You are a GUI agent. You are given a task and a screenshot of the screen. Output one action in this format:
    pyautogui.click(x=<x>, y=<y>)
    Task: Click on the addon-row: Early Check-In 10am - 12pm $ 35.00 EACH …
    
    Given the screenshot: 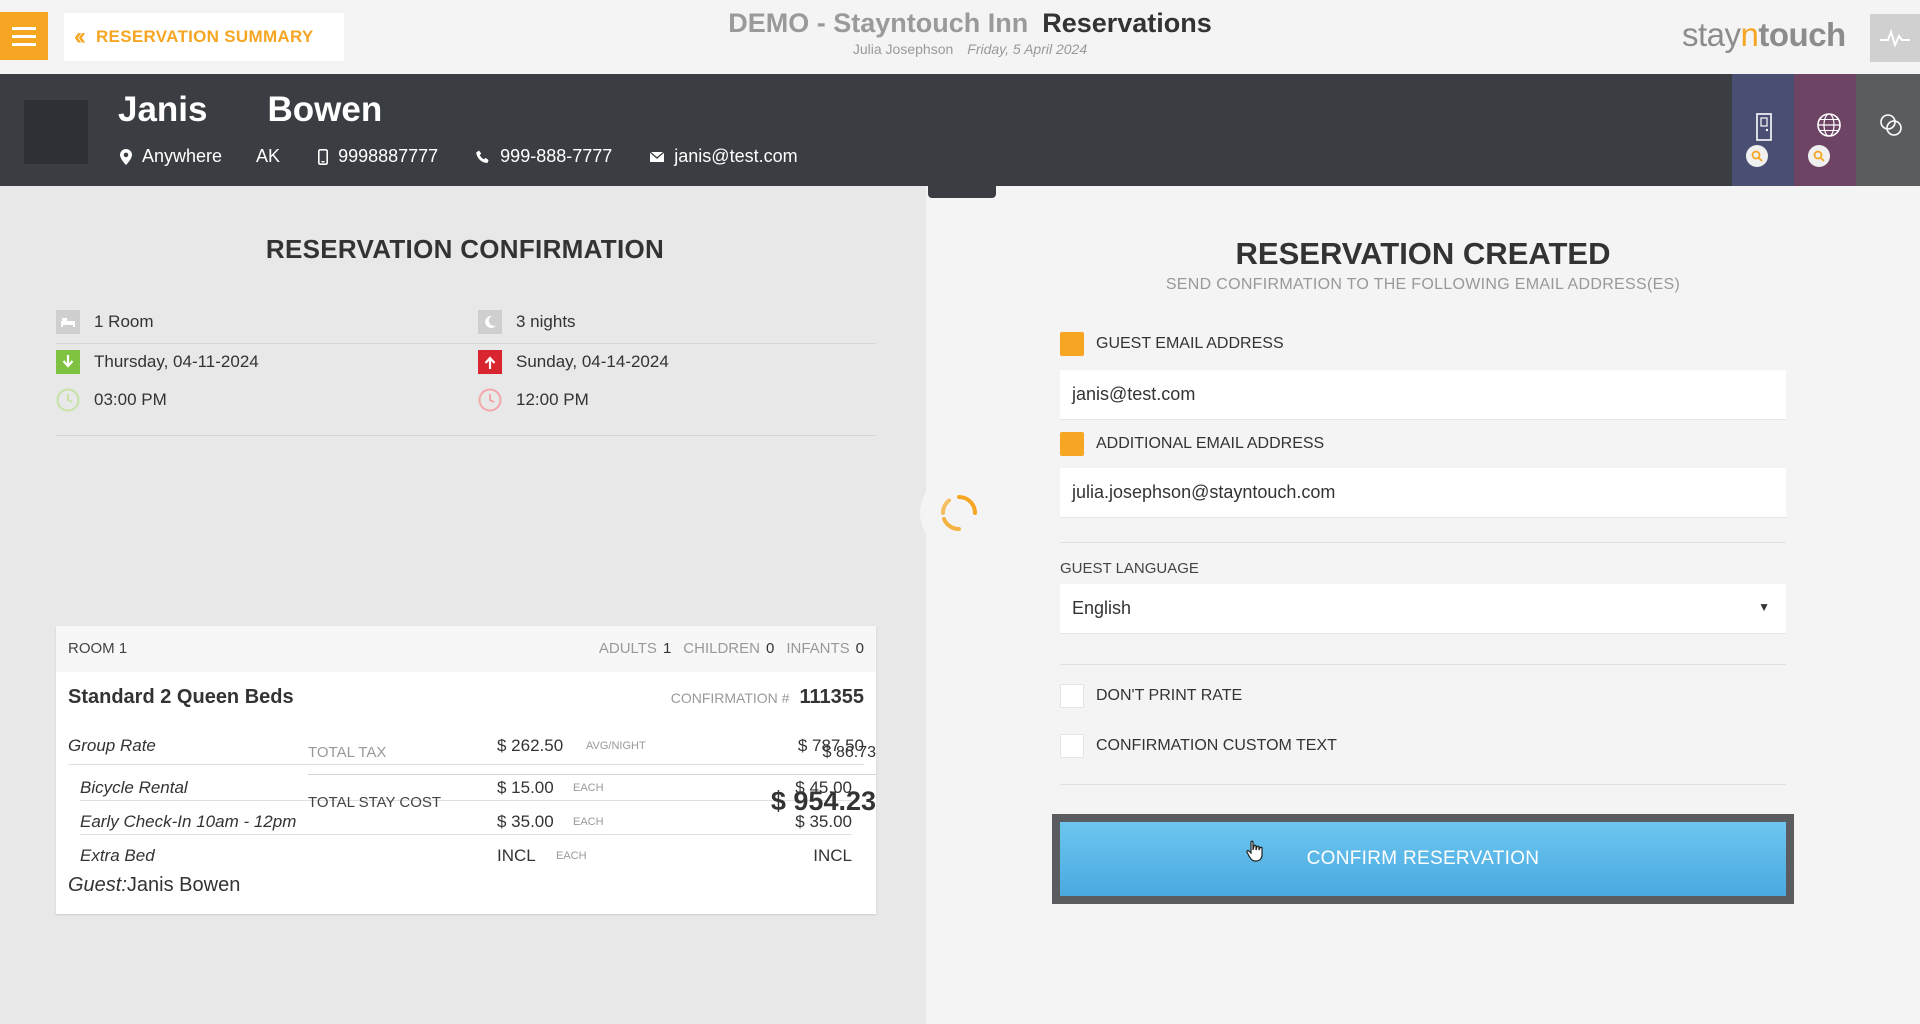 What is the action you would take?
    pyautogui.click(x=466, y=822)
    